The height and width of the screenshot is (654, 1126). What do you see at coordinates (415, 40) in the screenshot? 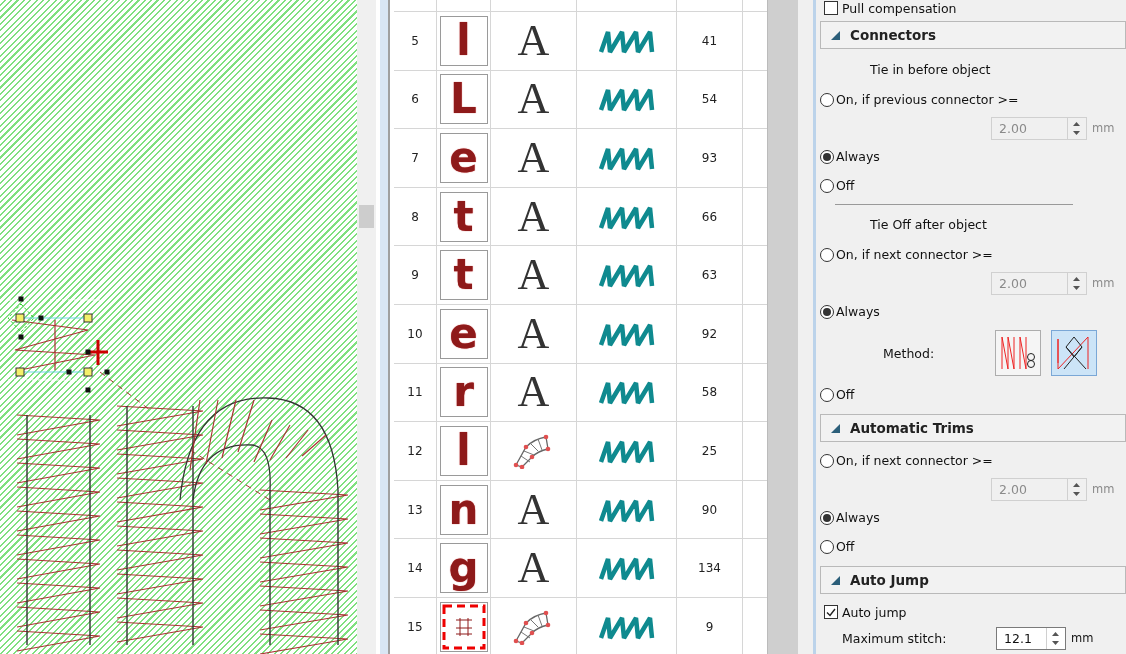
I see `object-number: 5` at bounding box center [415, 40].